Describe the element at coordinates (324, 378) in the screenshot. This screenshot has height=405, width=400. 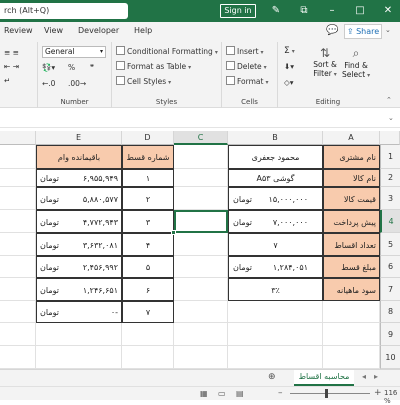
I see `sheet-tab-active: محاسبه اقساط` at that location.